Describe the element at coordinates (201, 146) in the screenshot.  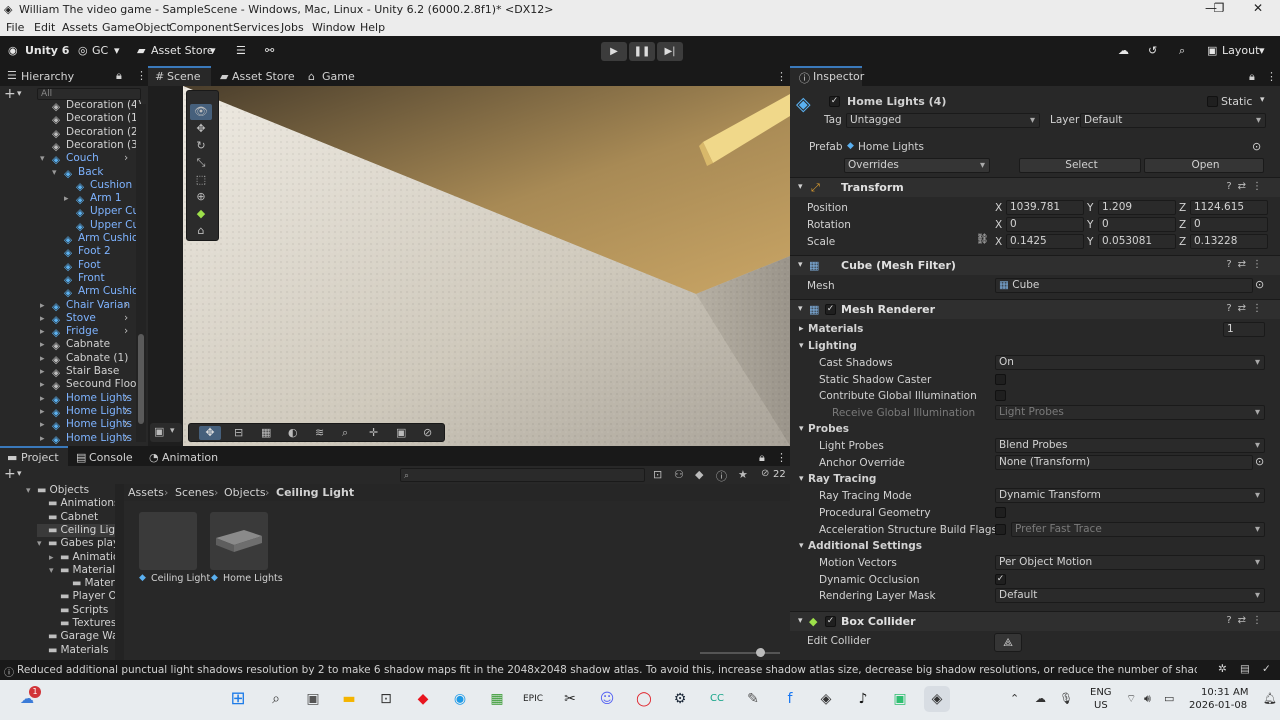
I see `rotate-tool-icon: ↻` at that location.